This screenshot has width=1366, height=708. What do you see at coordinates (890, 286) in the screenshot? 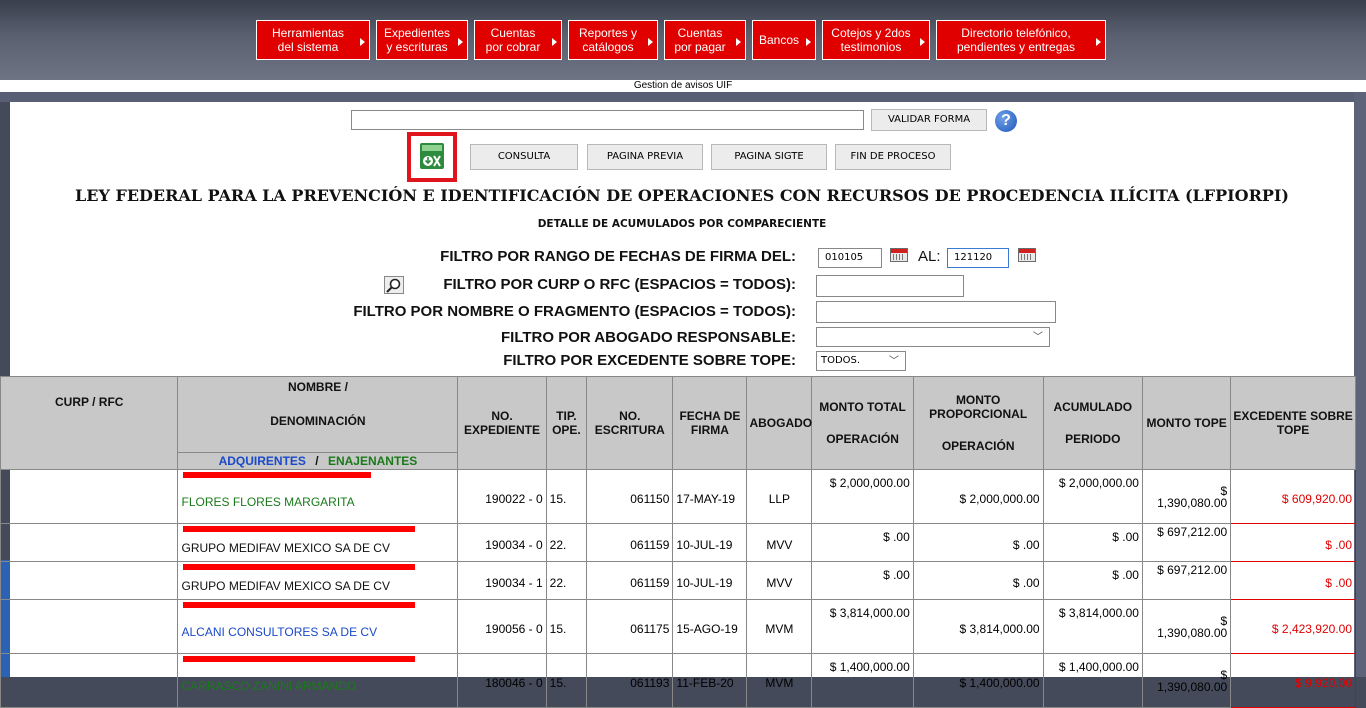
I see `curp-filter-input` at bounding box center [890, 286].